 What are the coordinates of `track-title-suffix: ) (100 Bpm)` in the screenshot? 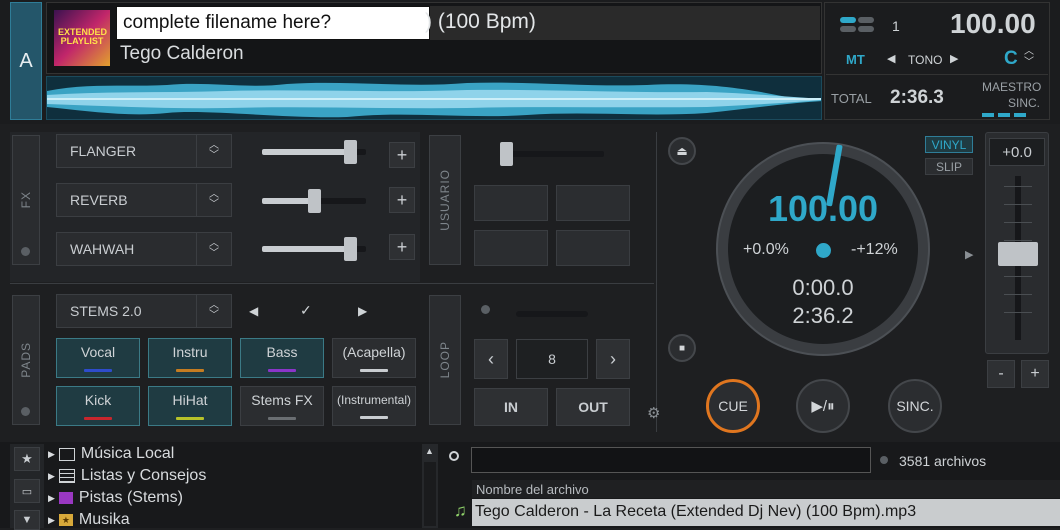 It's located at (480, 21).